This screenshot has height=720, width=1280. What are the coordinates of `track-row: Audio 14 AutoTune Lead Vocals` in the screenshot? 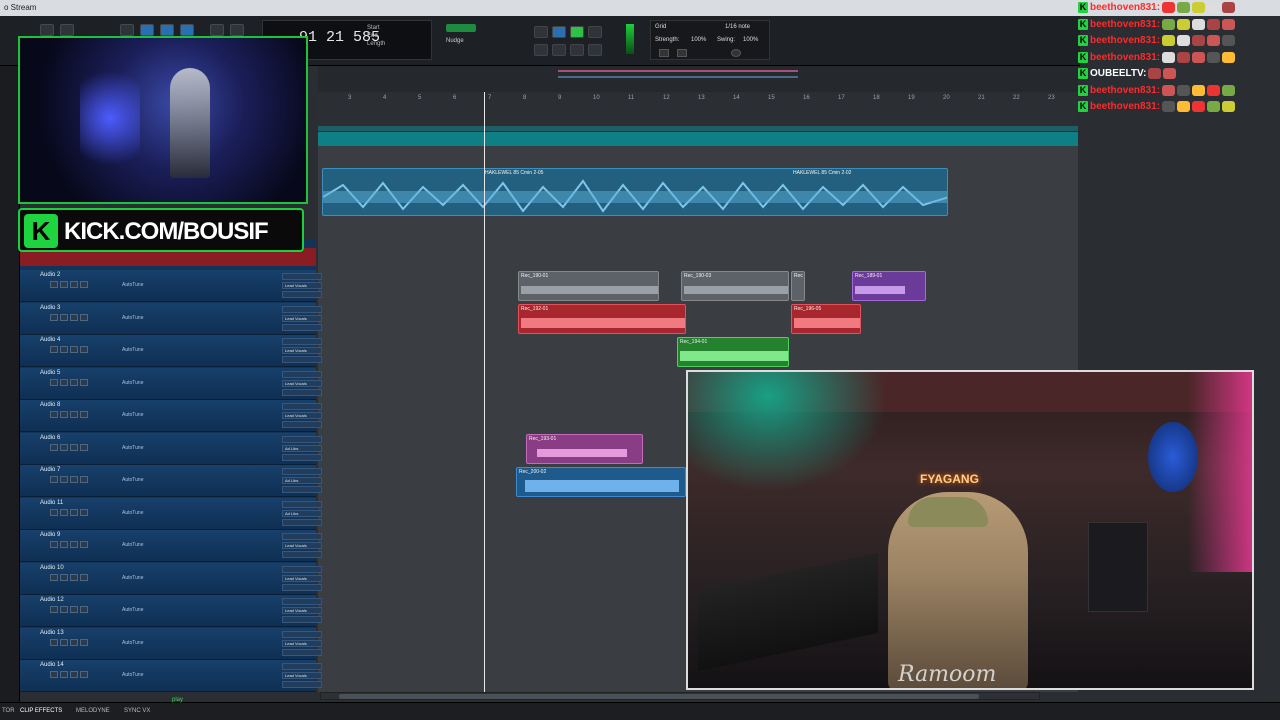 It's located at (171, 676).